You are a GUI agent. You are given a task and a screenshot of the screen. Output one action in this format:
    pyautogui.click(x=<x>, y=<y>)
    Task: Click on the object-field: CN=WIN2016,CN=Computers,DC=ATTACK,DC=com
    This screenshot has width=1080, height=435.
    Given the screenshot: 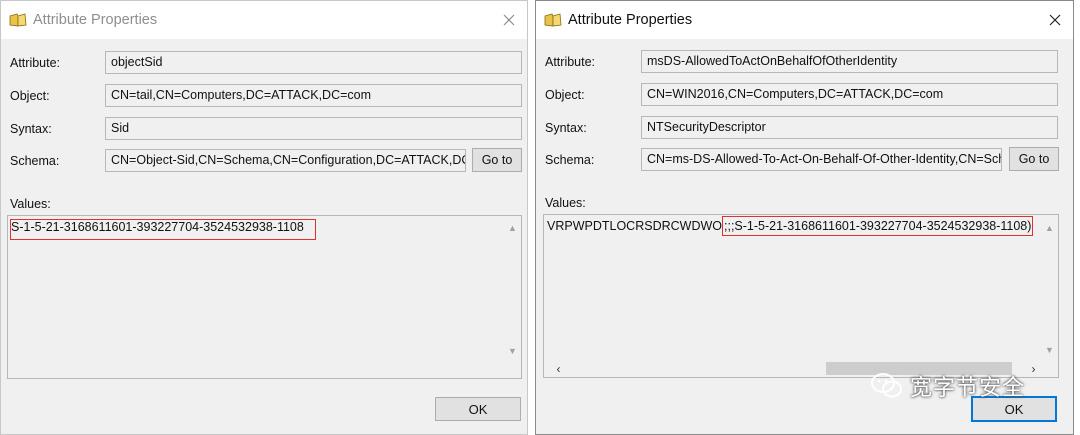 What is the action you would take?
    pyautogui.click(x=849, y=94)
    